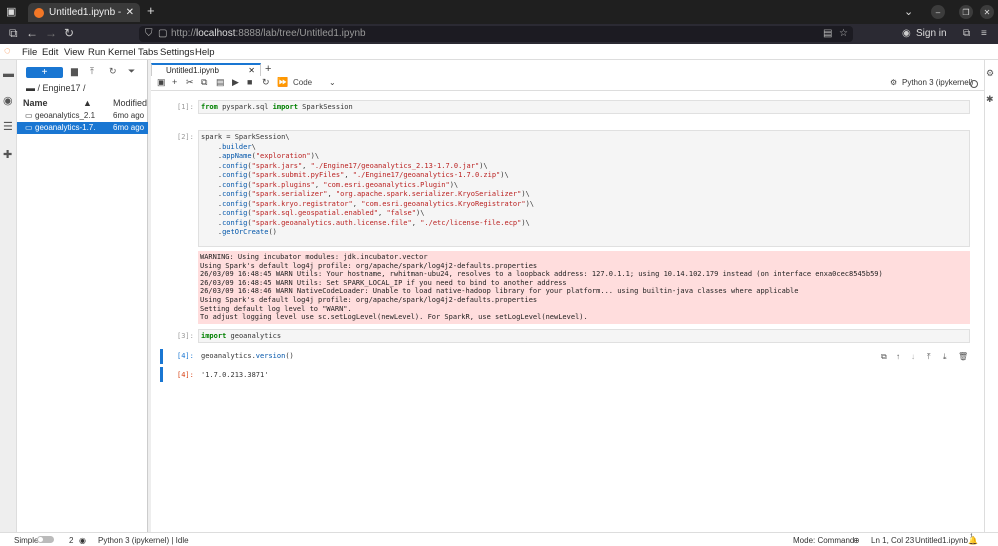  I want to click on restart-kernel-icon: ↻, so click(266, 82).